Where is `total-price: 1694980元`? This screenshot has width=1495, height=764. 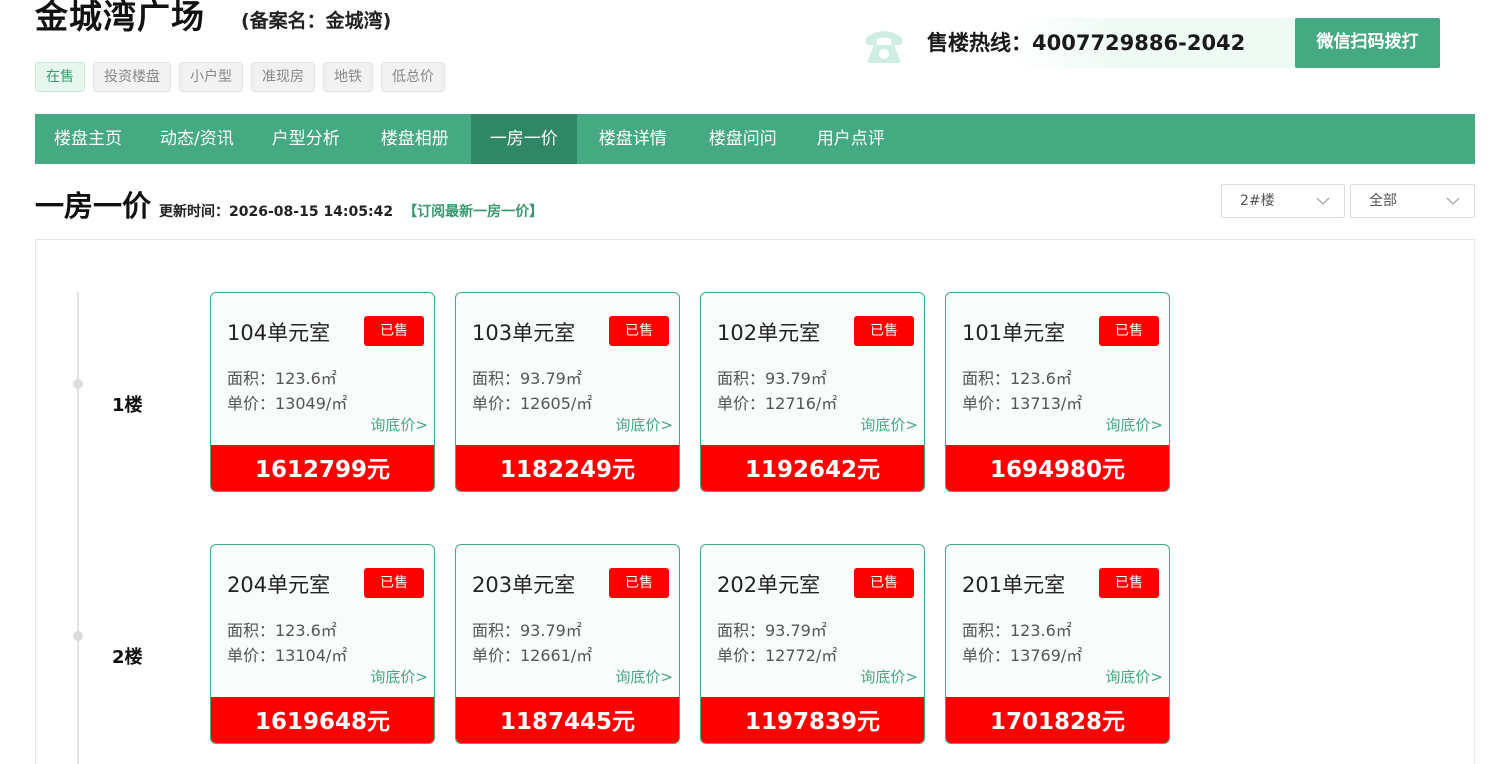 total-price: 1694980元 is located at coordinates (1057, 468).